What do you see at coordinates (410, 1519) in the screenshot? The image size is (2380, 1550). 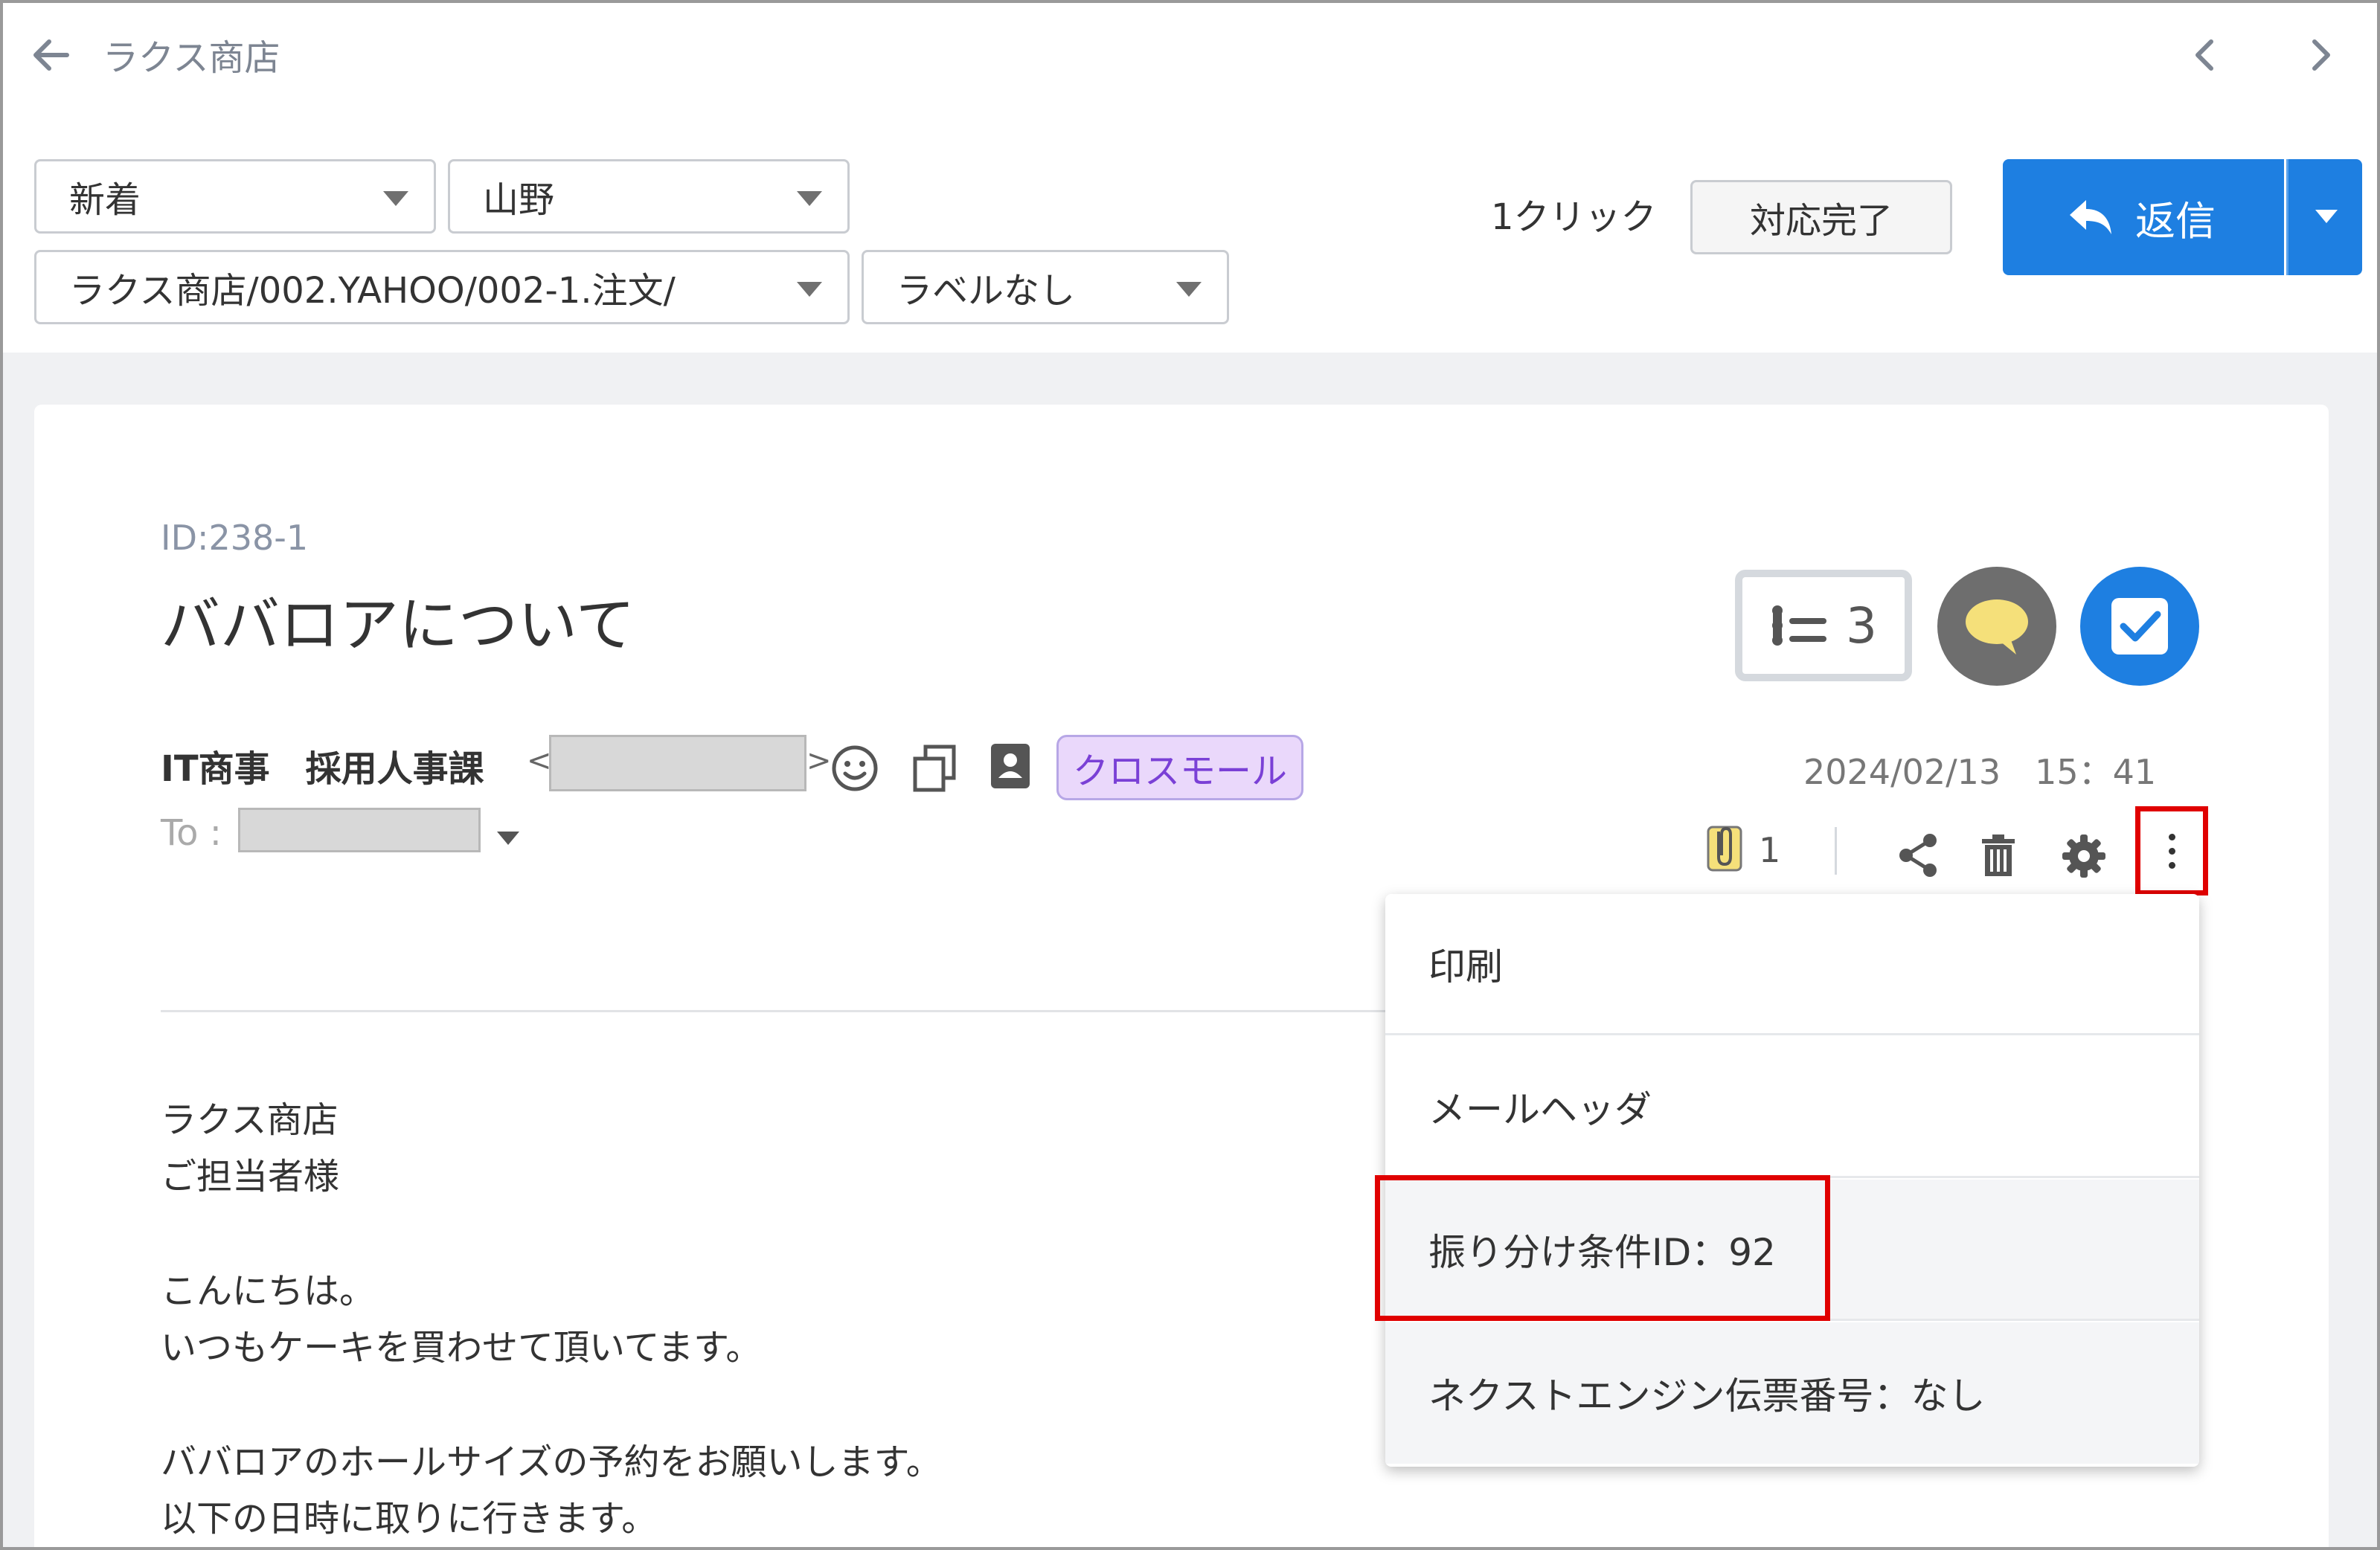 I see `mail-body-line: 以下の日時に取りに行きます。` at bounding box center [410, 1519].